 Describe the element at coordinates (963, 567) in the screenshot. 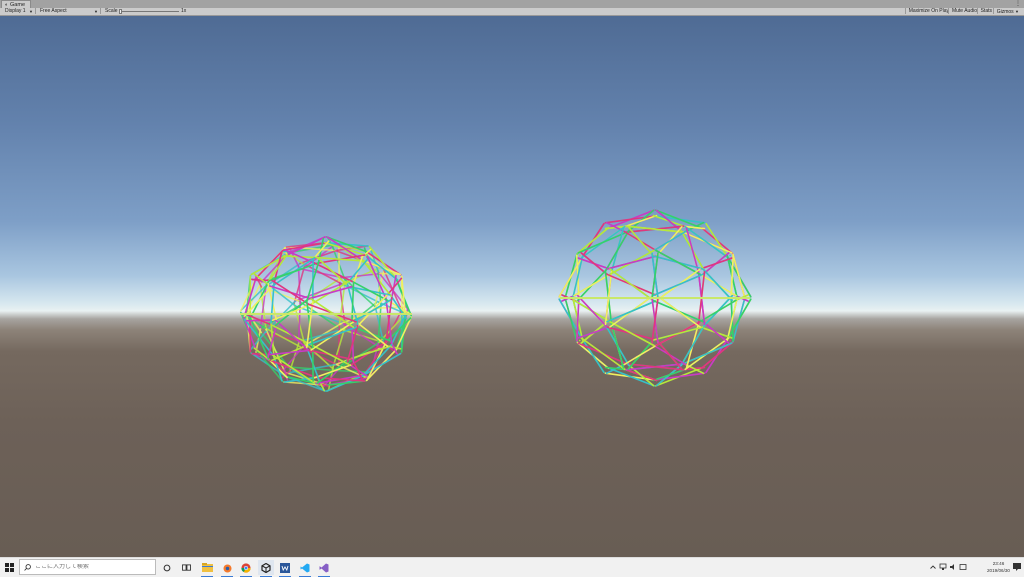

I see `ime-icon` at that location.